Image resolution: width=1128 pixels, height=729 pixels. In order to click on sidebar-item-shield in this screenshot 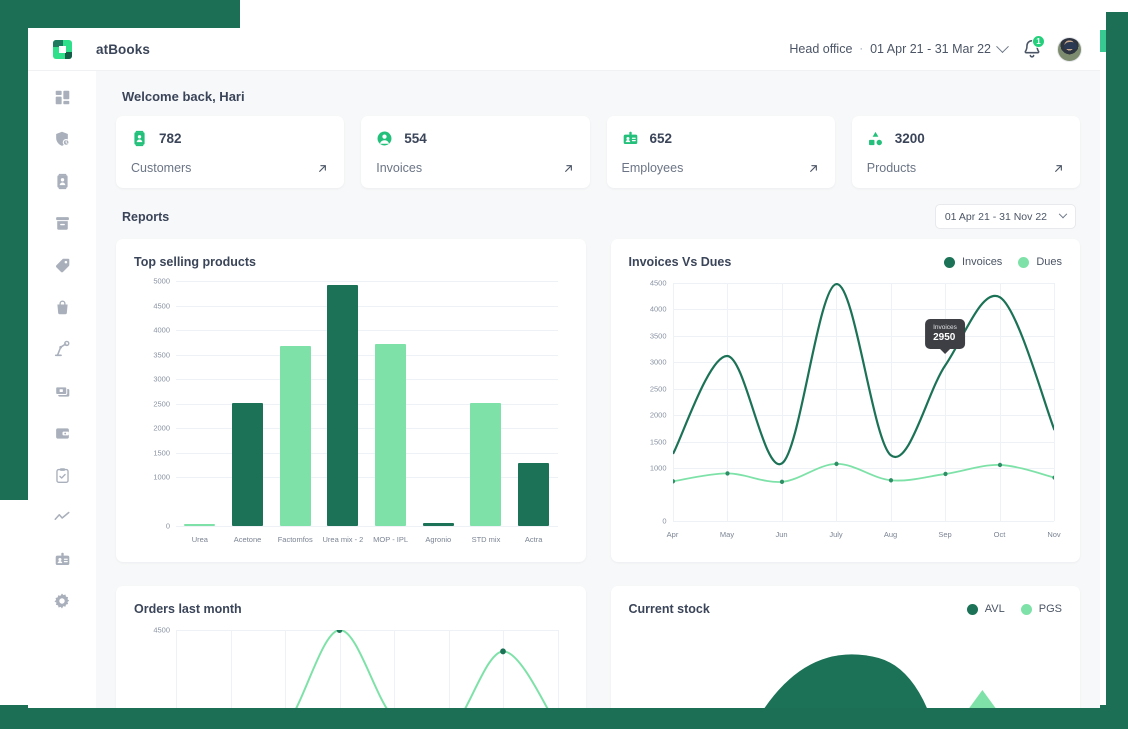, I will do `click(62, 139)`.